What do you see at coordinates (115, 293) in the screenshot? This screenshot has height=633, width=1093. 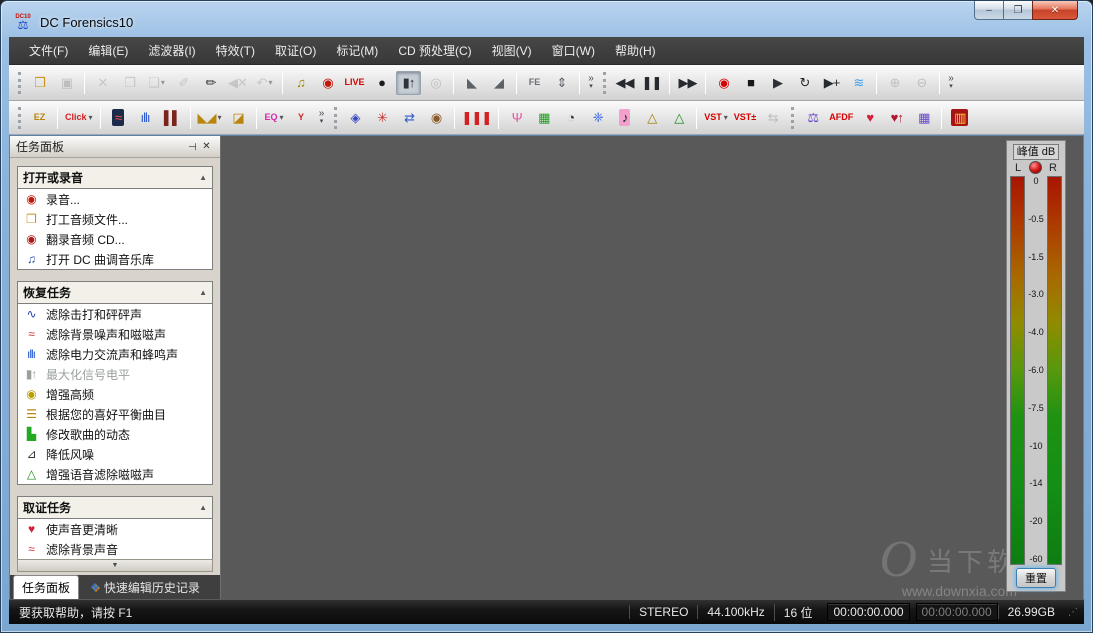 I see `section-header-restore-tasks: 恢复任务 ▲` at bounding box center [115, 293].